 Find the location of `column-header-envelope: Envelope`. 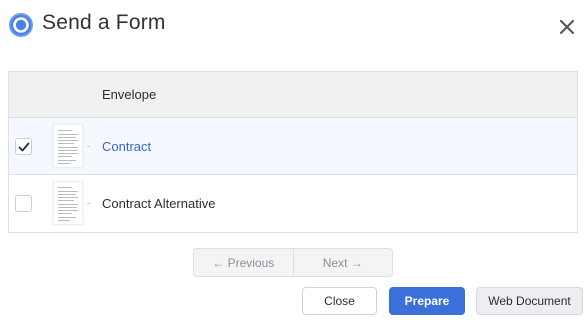

column-header-envelope: Envelope is located at coordinates (129, 94).